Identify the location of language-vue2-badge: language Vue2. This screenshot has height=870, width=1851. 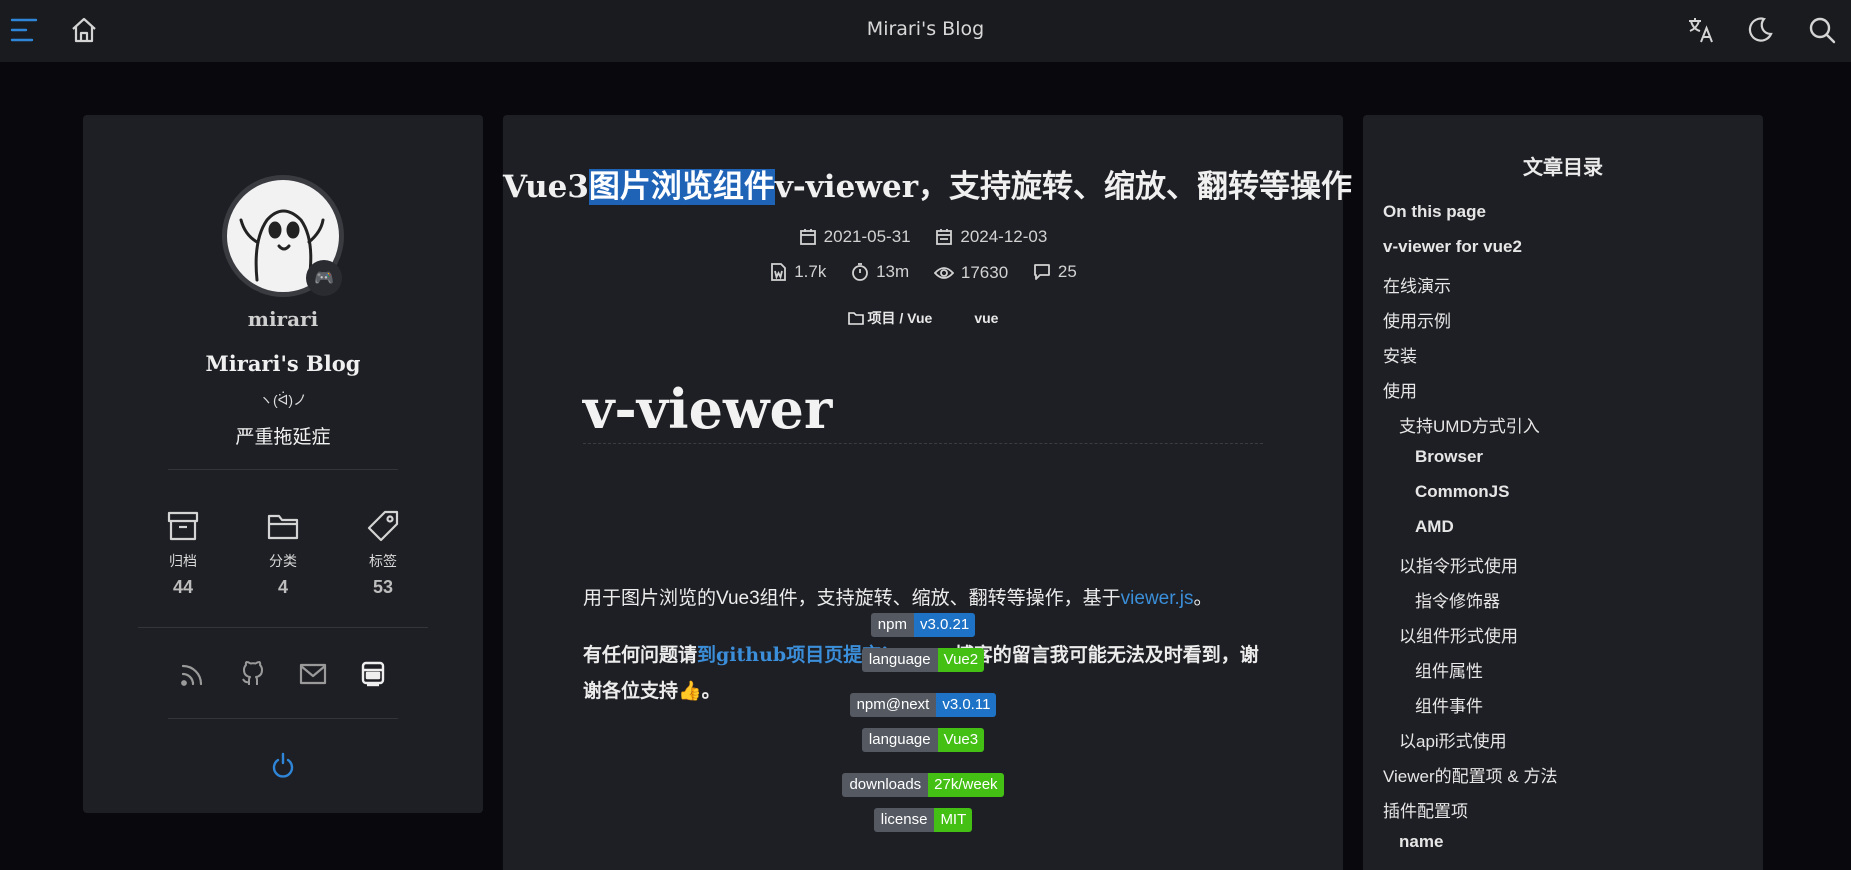
(923, 660).